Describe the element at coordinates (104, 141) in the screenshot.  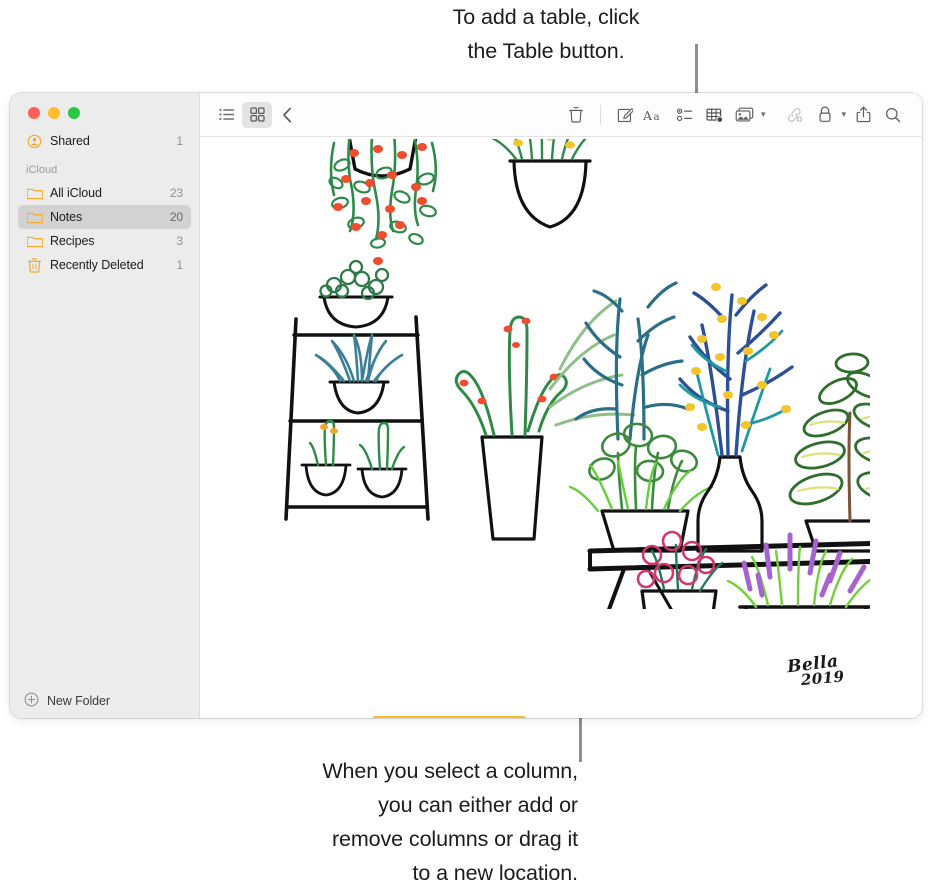
I see `sidebar-item-shared: Shared 1` at that location.